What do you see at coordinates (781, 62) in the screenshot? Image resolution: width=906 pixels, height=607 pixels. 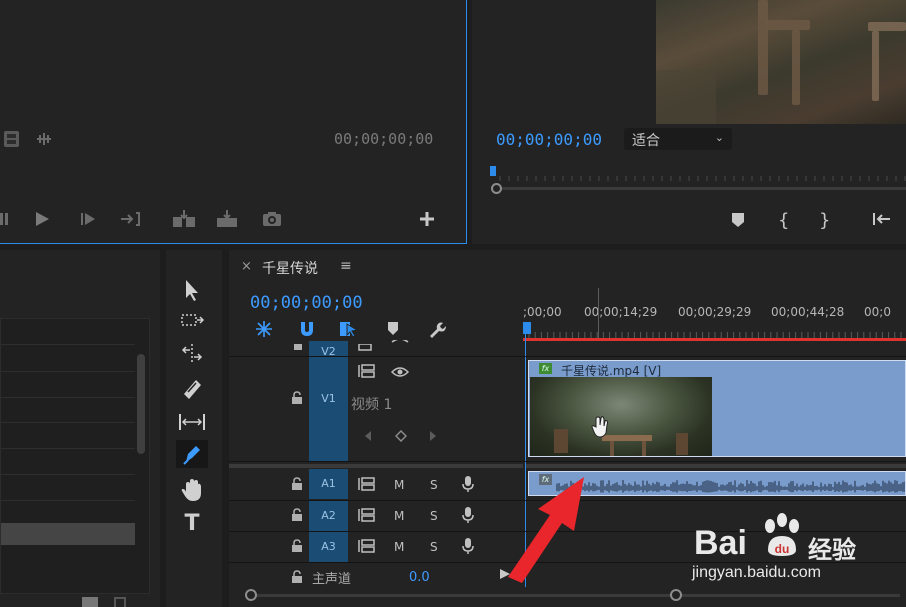 I see `program-video-frame` at bounding box center [781, 62].